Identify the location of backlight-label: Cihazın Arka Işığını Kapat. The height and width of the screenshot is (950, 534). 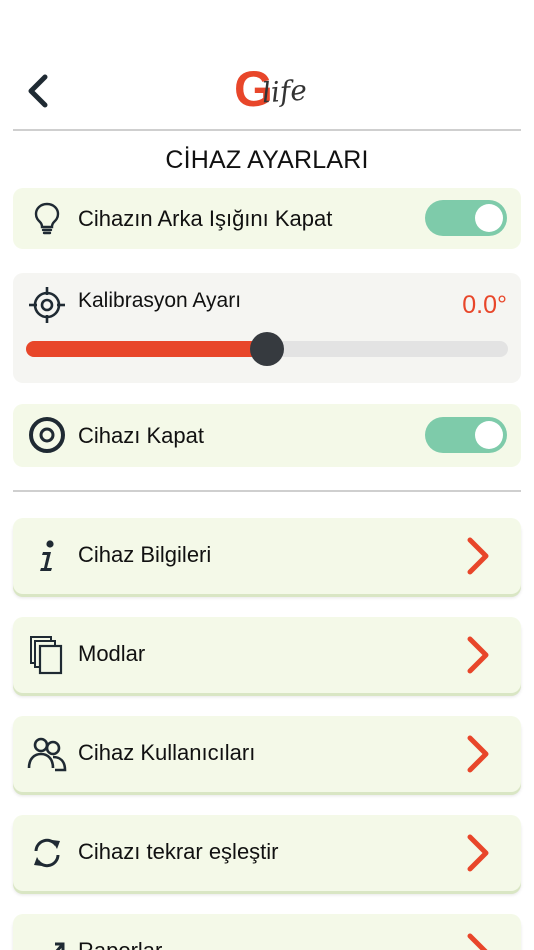
(205, 218).